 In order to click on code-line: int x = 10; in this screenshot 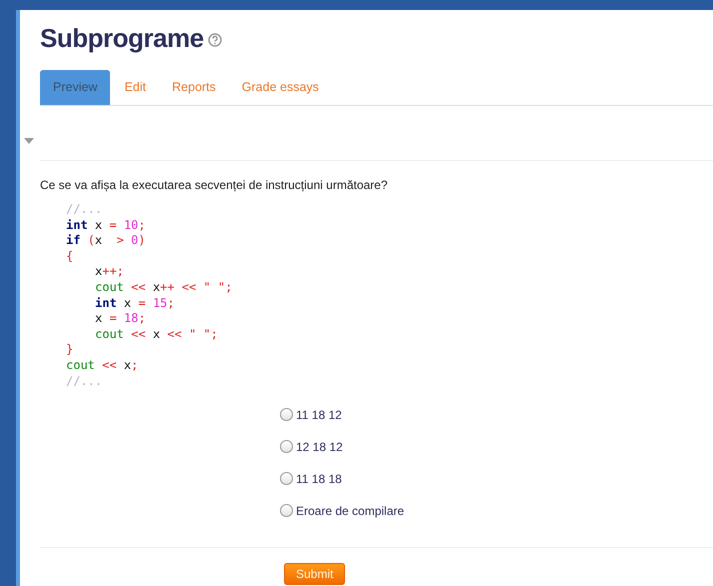, I will do `click(106, 226)`.